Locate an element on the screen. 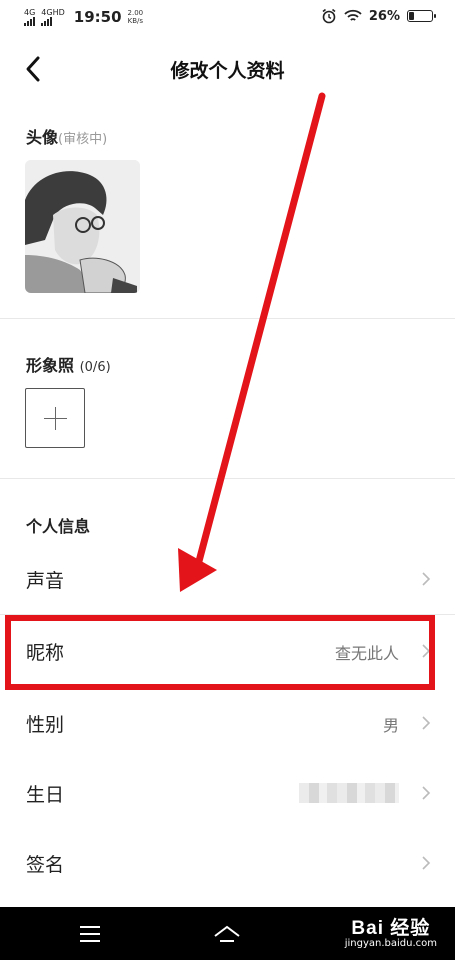 Image resolution: width=455 pixels, height=960 pixels. avatar-illustration is located at coordinates (82, 226).